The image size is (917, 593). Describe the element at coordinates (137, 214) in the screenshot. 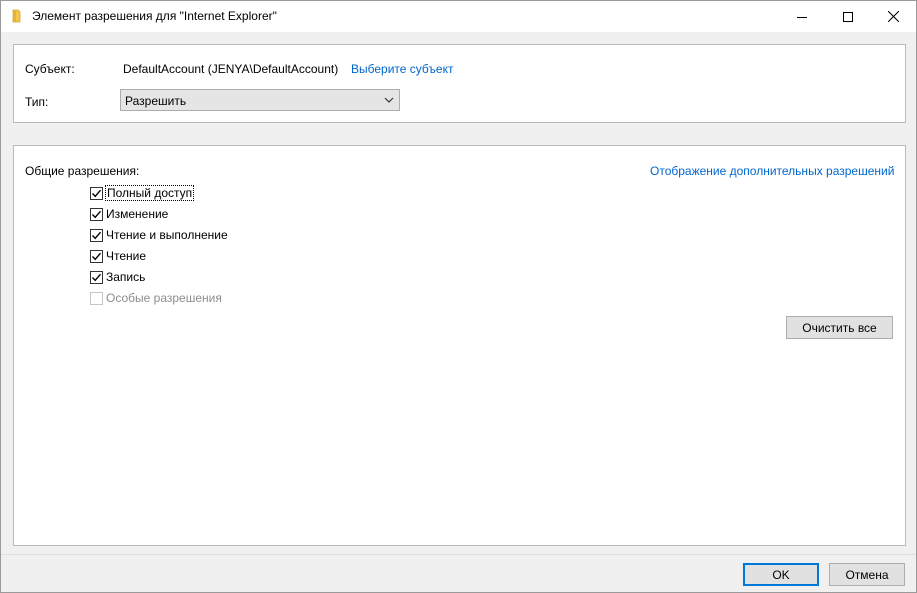

I see `permission-label: Изменение` at that location.